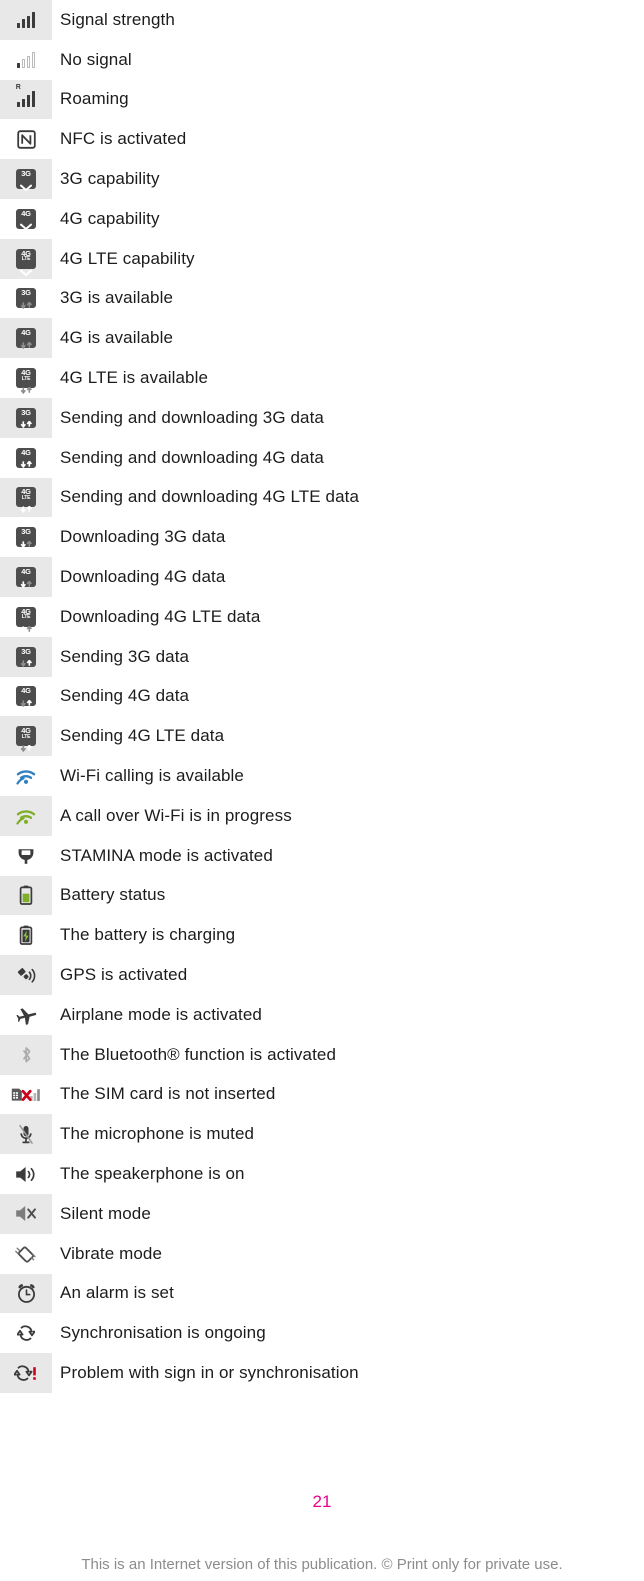  I want to click on status-icon-label: The battery is charging, so click(148, 935).